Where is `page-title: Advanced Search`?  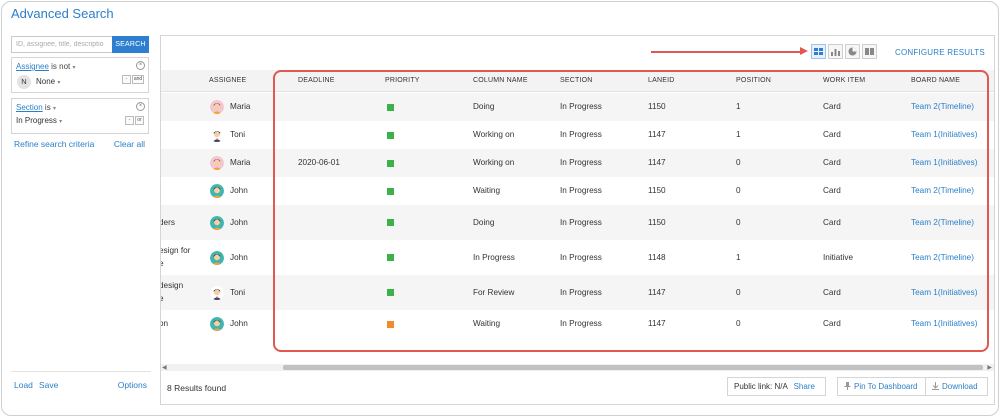 page-title: Advanced Search is located at coordinates (62, 13).